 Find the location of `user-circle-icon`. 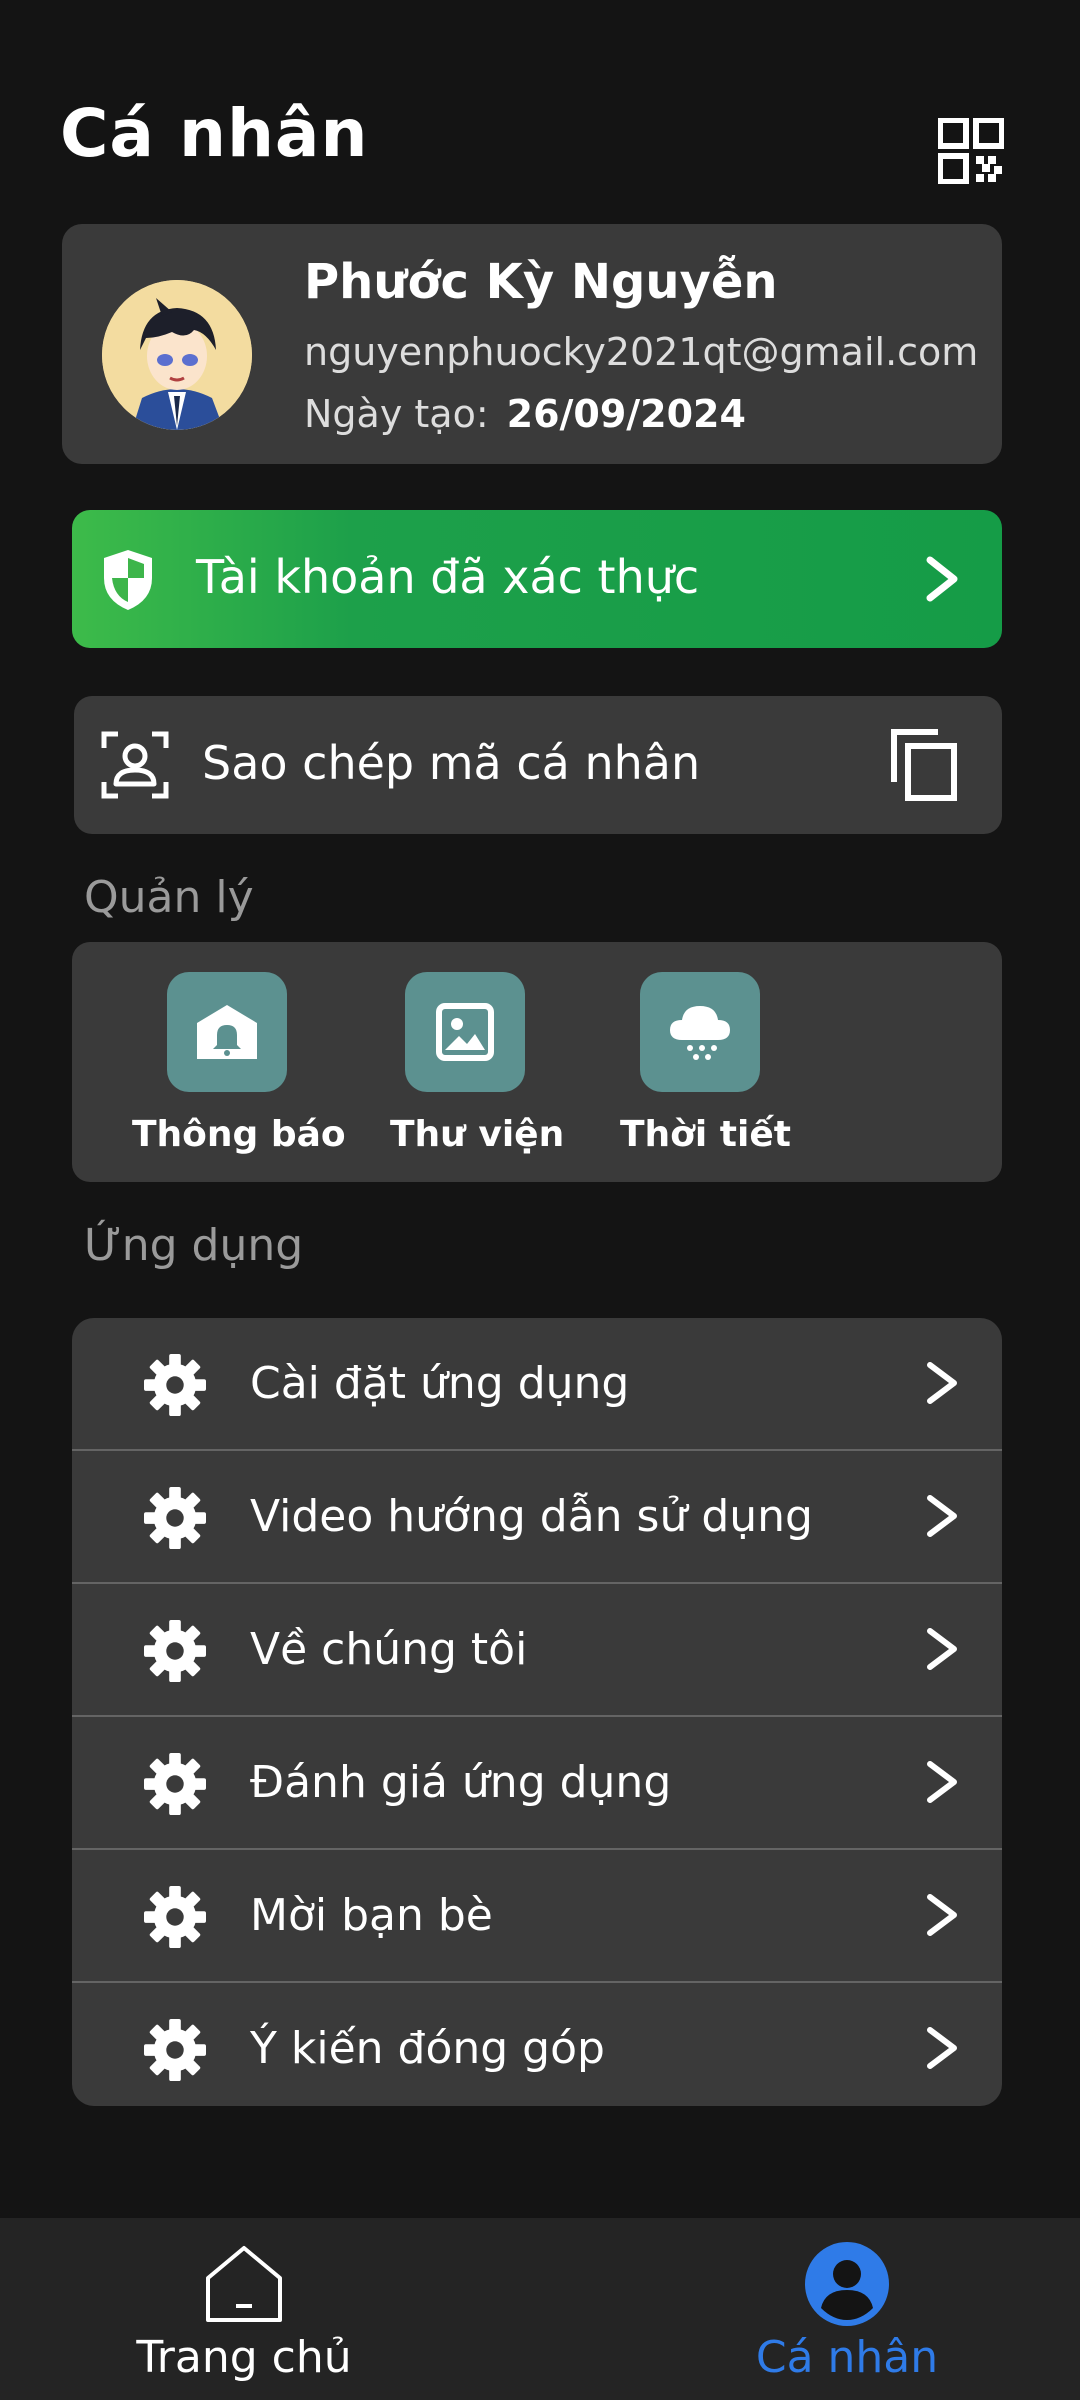

user-circle-icon is located at coordinates (847, 2284).